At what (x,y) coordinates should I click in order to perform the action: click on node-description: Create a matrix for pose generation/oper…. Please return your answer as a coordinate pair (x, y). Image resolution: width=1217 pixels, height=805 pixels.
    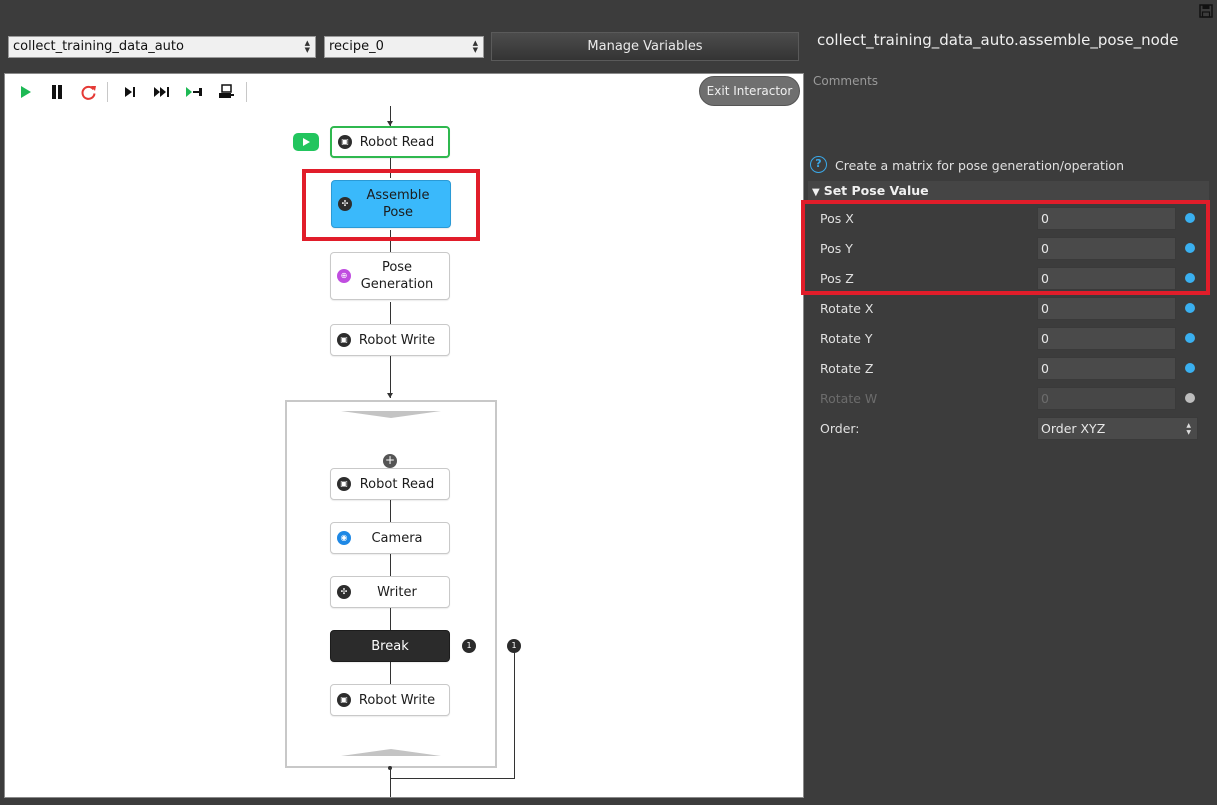
    Looking at the image, I should click on (979, 165).